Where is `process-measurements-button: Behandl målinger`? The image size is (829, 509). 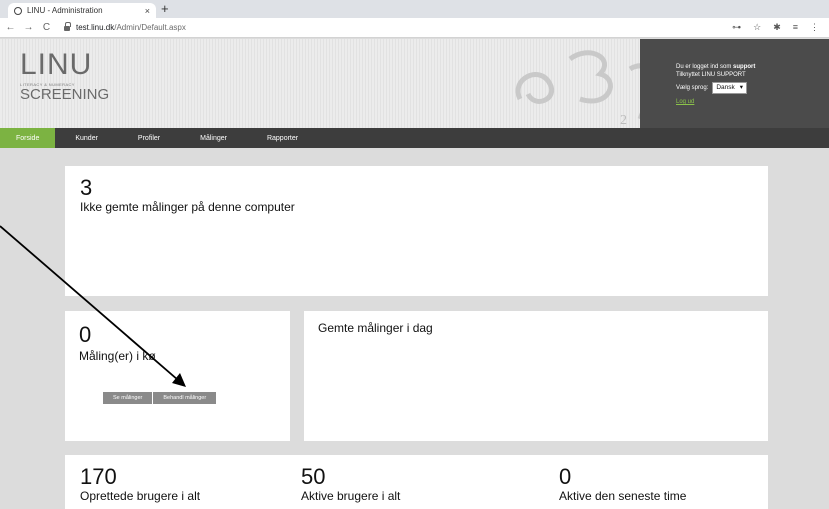
process-measurements-button: Behandl målinger is located at coordinates (185, 398).